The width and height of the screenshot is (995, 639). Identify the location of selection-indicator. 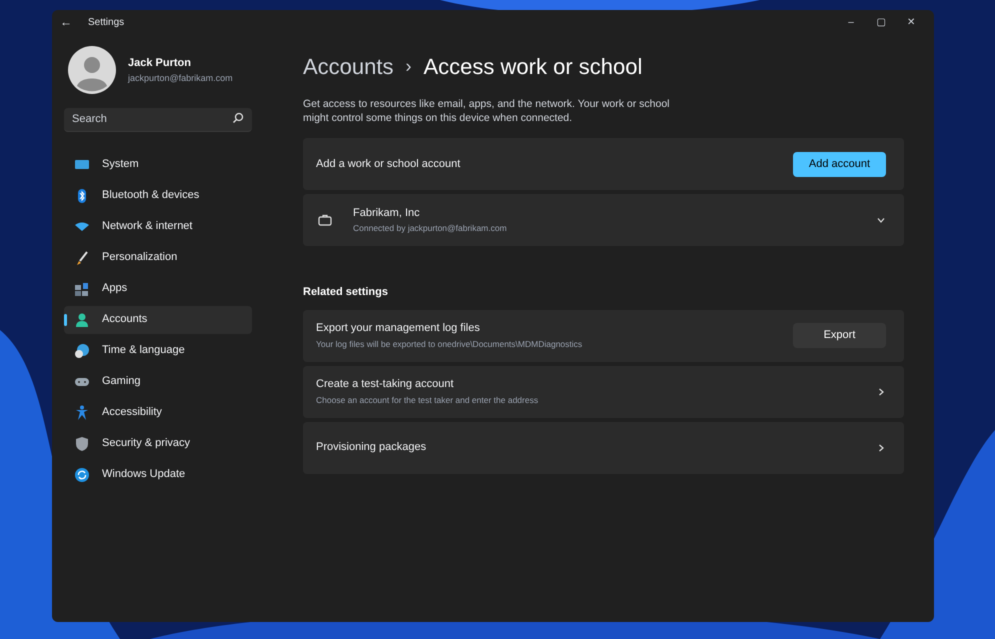
(65, 320).